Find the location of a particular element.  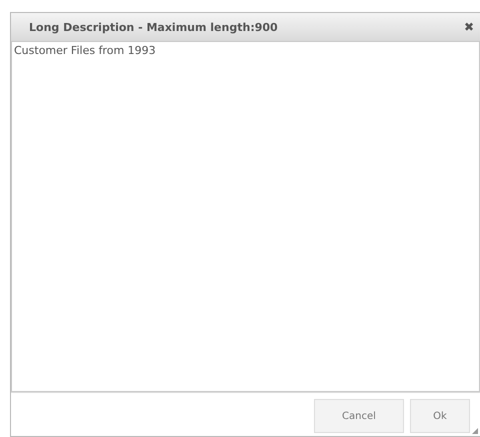

cancel-button: Cancel is located at coordinates (359, 416).